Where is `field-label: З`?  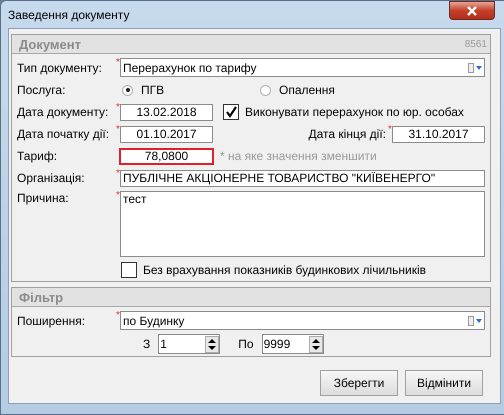 field-label: З is located at coordinates (146, 344).